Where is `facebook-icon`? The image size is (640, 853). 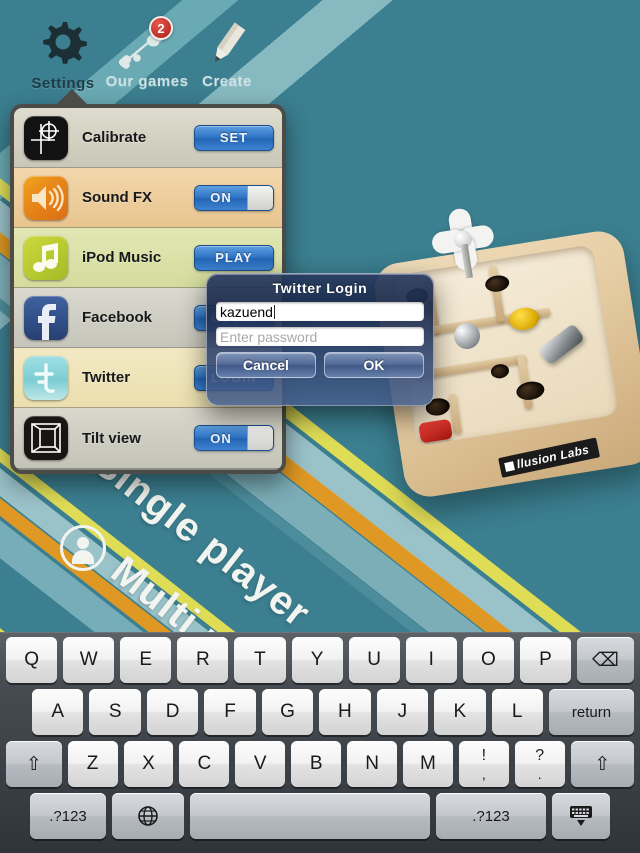 facebook-icon is located at coordinates (46, 317).